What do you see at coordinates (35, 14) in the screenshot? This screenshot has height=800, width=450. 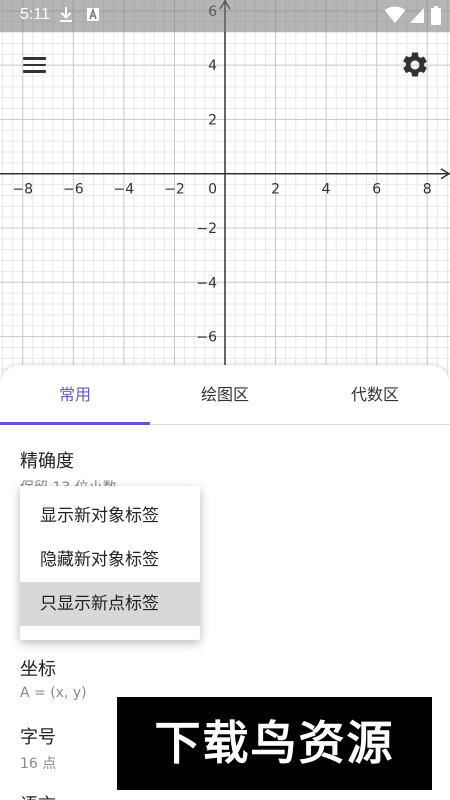 I see `status-time: 5:11` at bounding box center [35, 14].